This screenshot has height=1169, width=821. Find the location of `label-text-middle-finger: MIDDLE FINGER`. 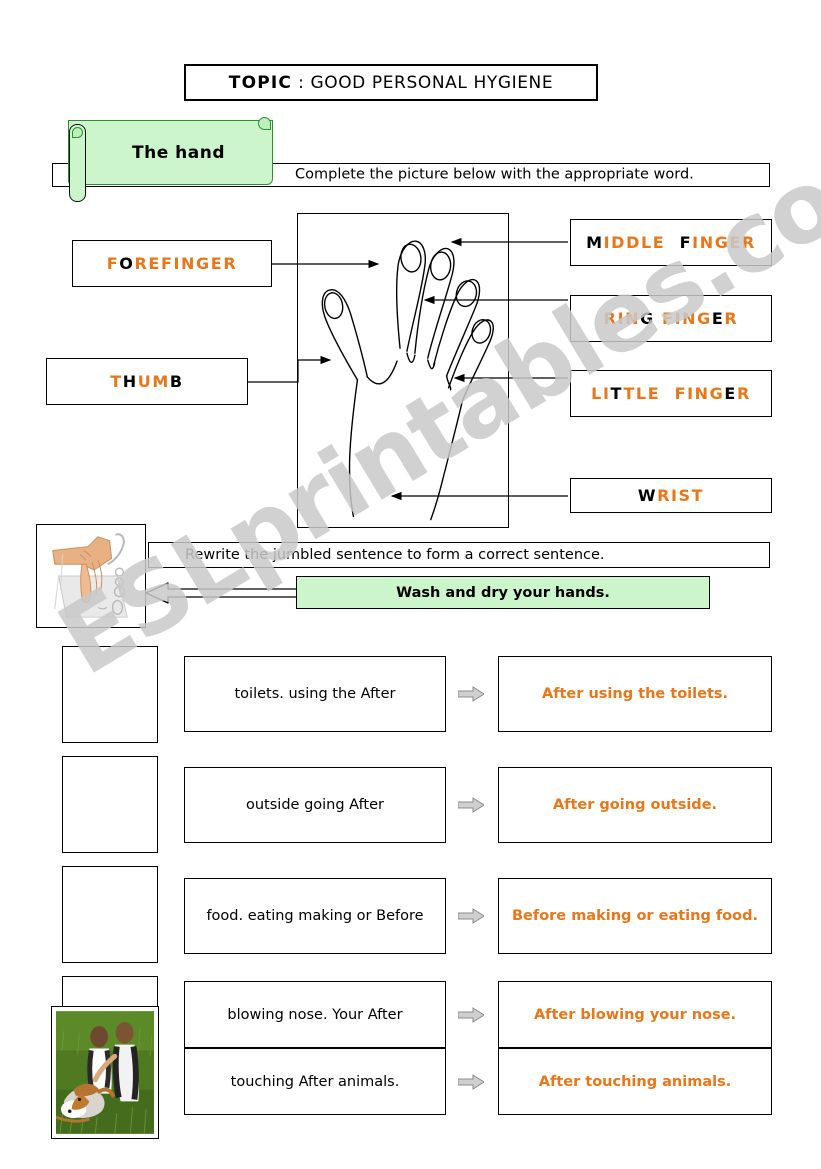

label-text-middle-finger: MIDDLE FINGER is located at coordinates (671, 242).